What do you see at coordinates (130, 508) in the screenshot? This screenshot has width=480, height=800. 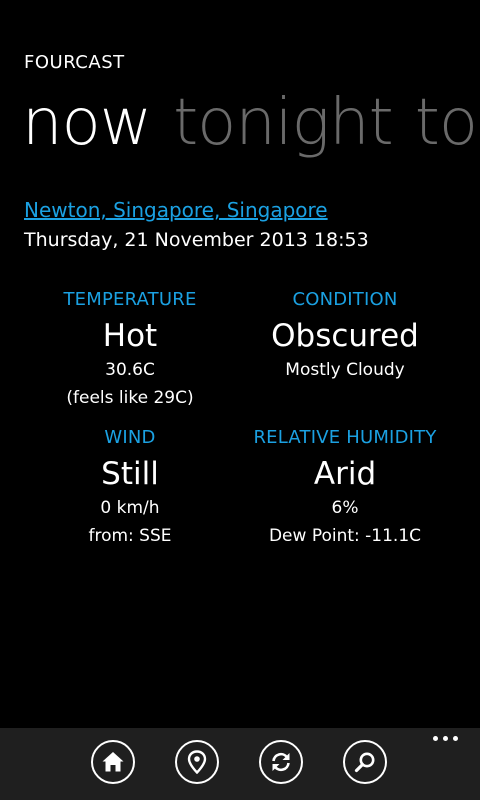 I see `wind-speed: 0 km/h` at bounding box center [130, 508].